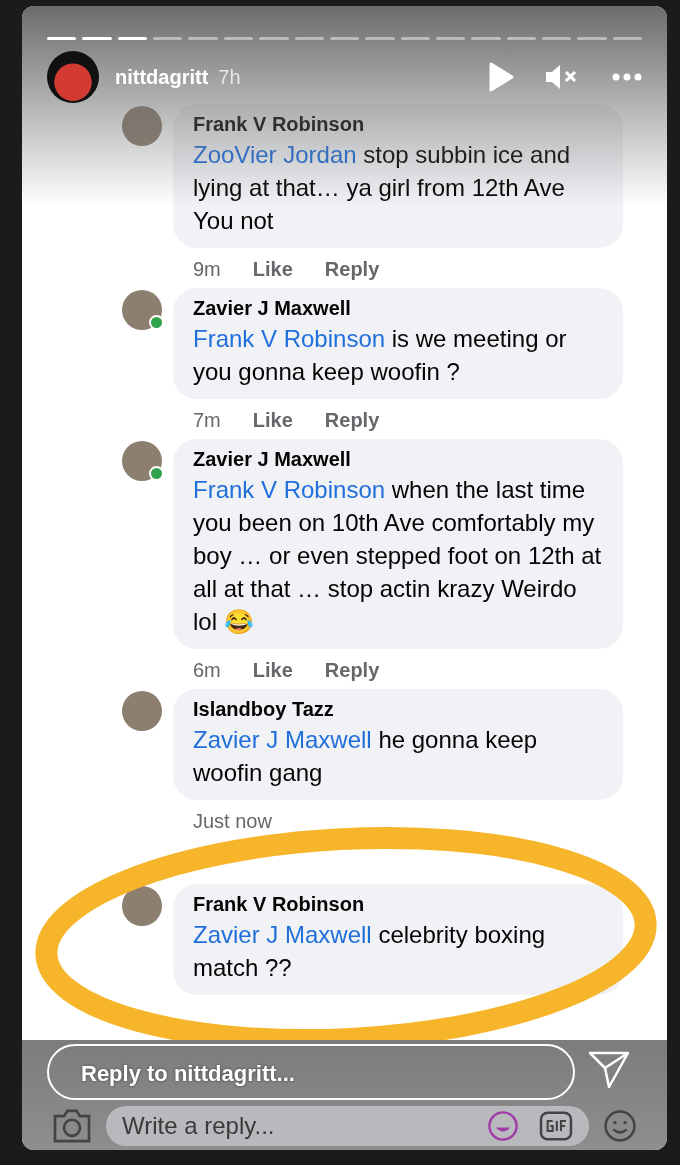  I want to click on mention-link: ZooVier Jordan, so click(275, 154).